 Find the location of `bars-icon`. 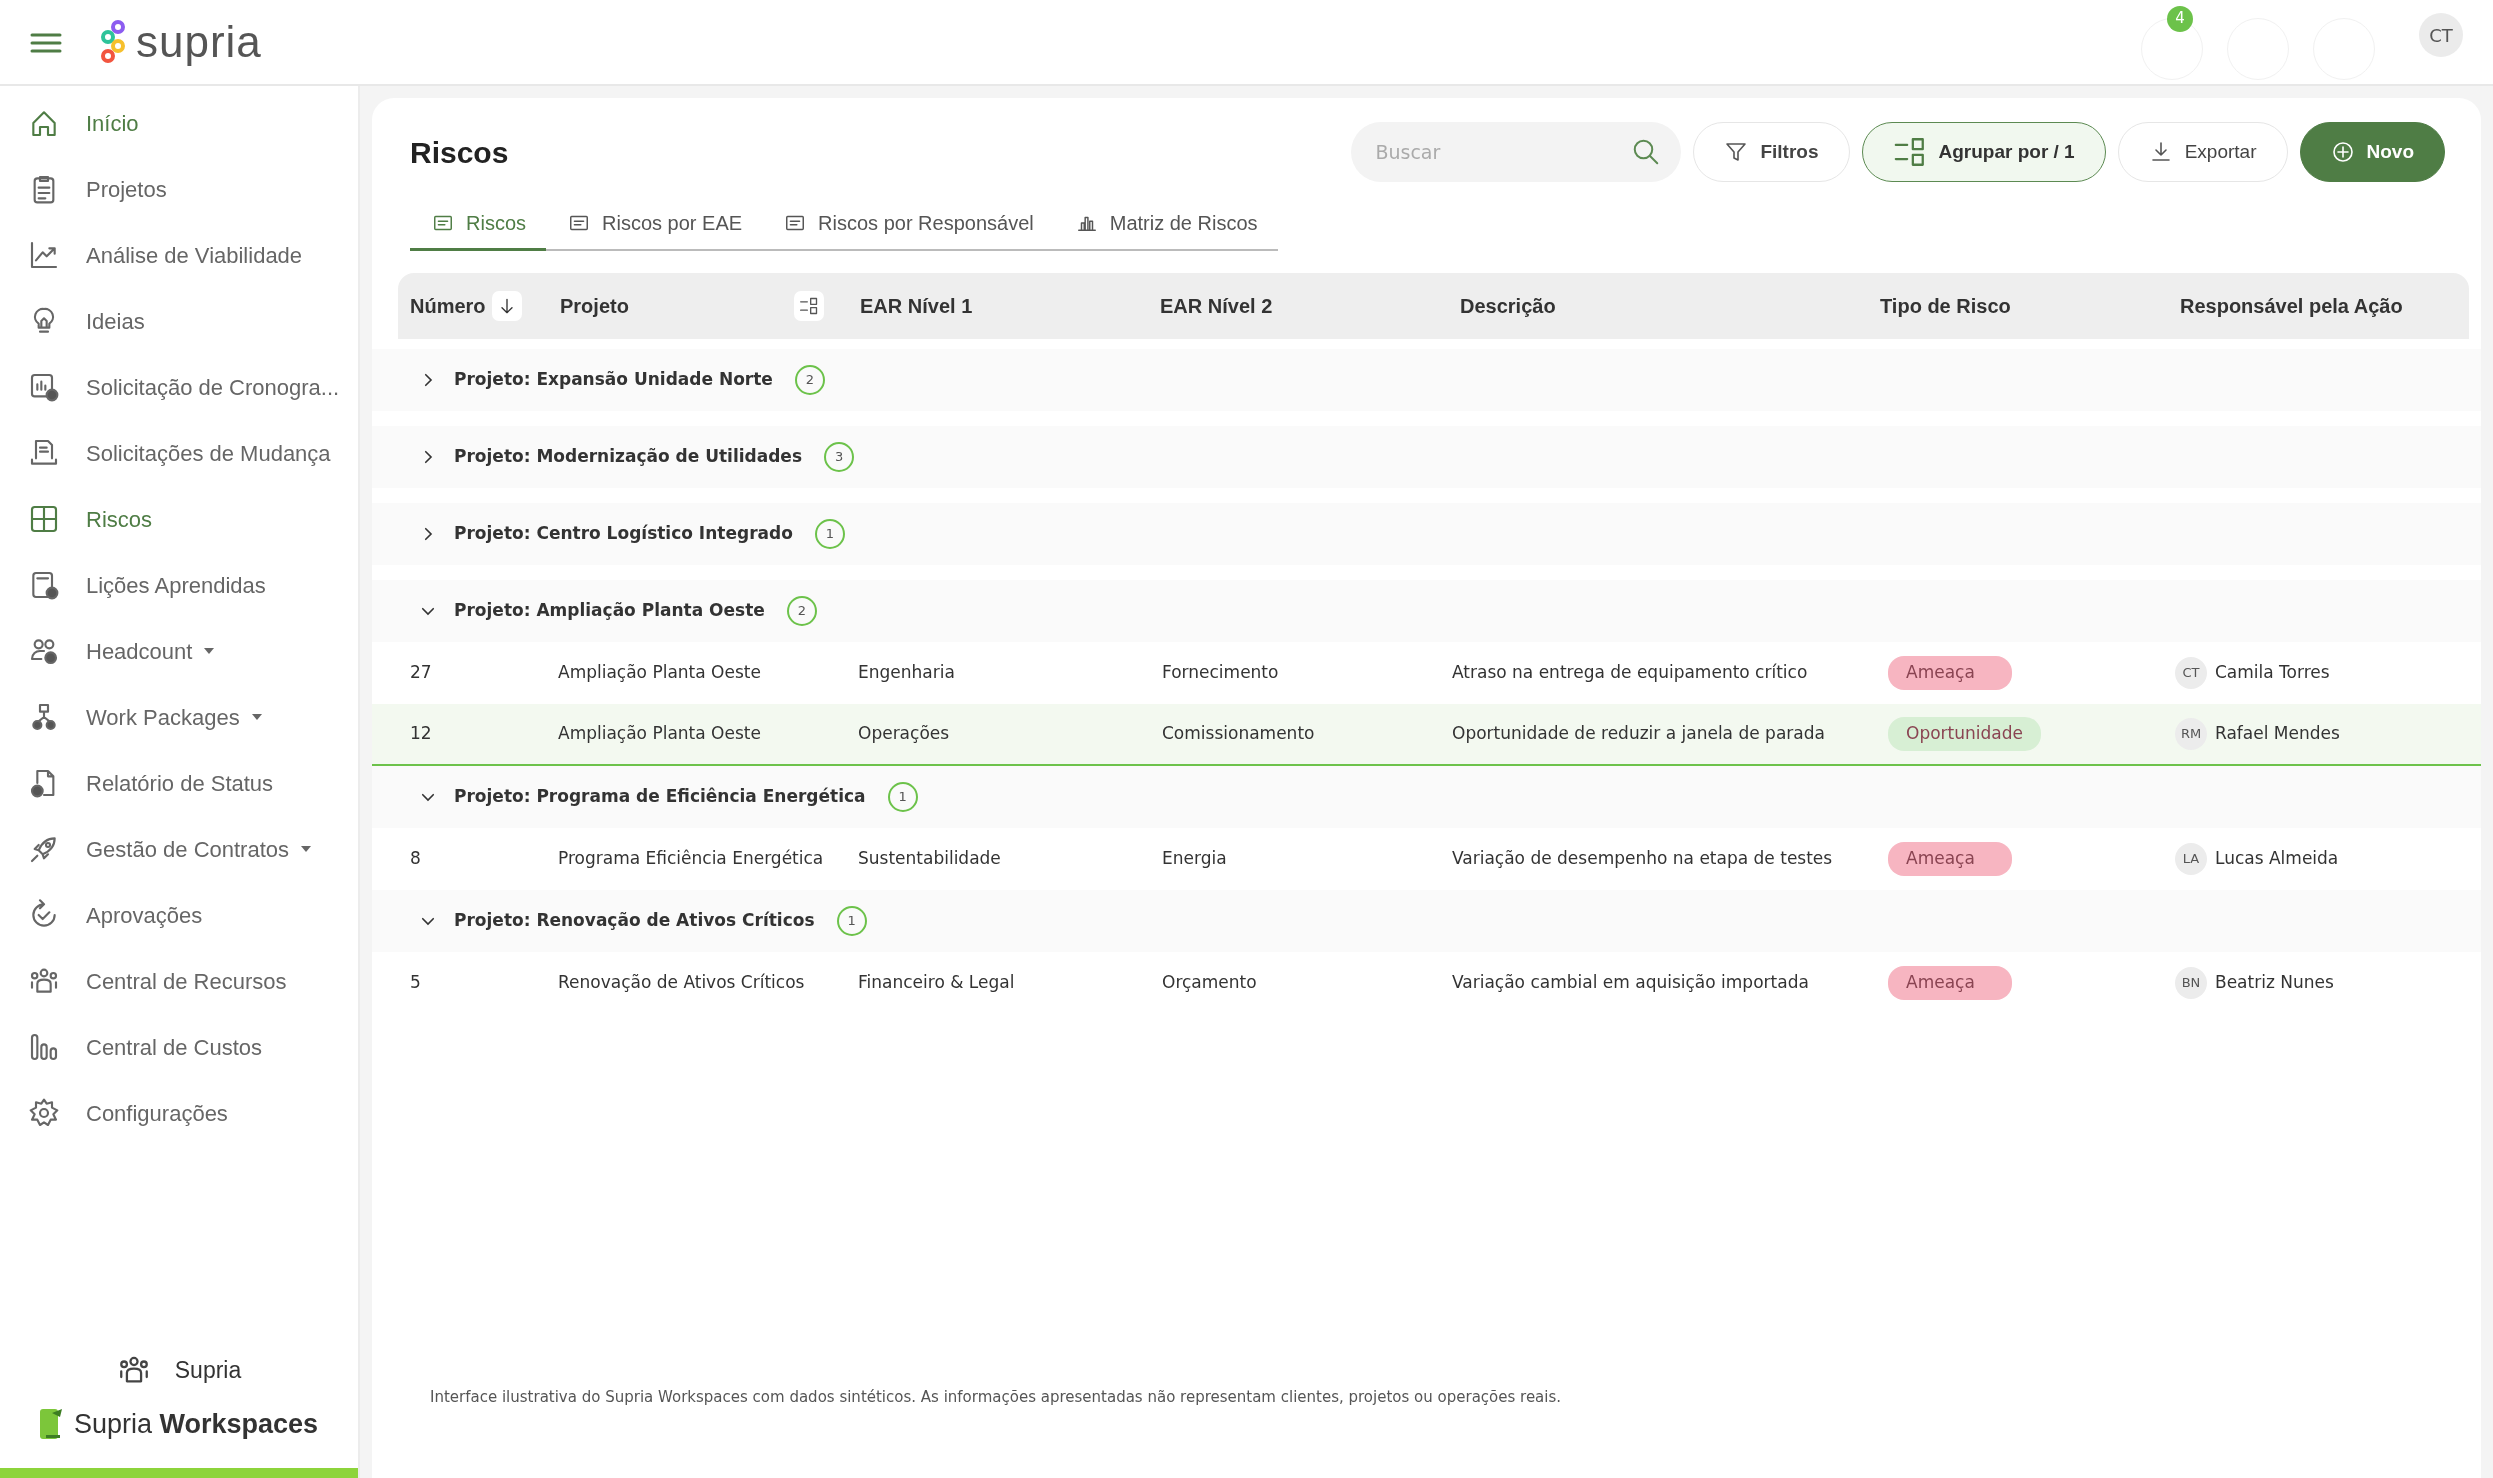

bars-icon is located at coordinates (44, 1047).